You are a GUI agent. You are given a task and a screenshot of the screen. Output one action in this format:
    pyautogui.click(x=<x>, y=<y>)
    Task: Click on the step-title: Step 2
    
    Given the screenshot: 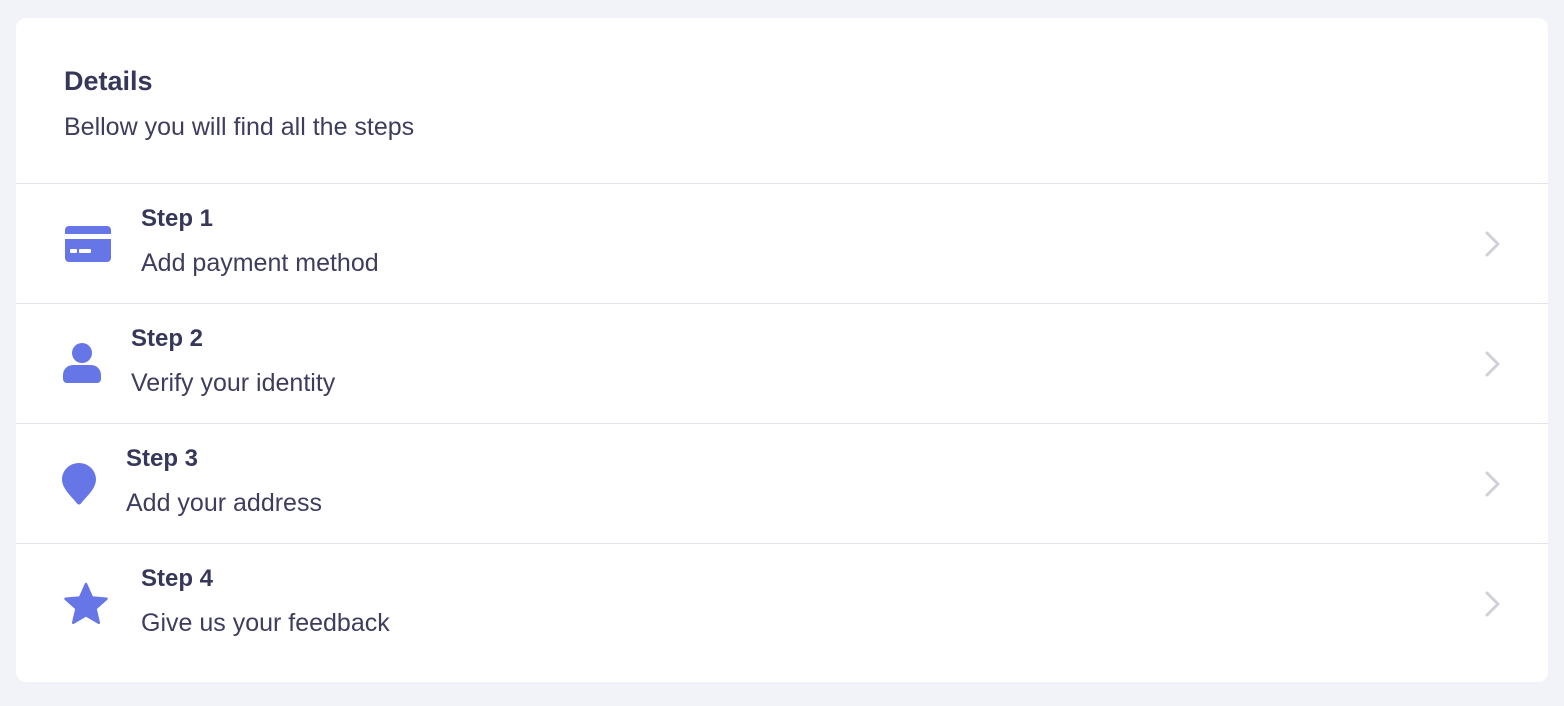 What is the action you would take?
    pyautogui.click(x=167, y=338)
    